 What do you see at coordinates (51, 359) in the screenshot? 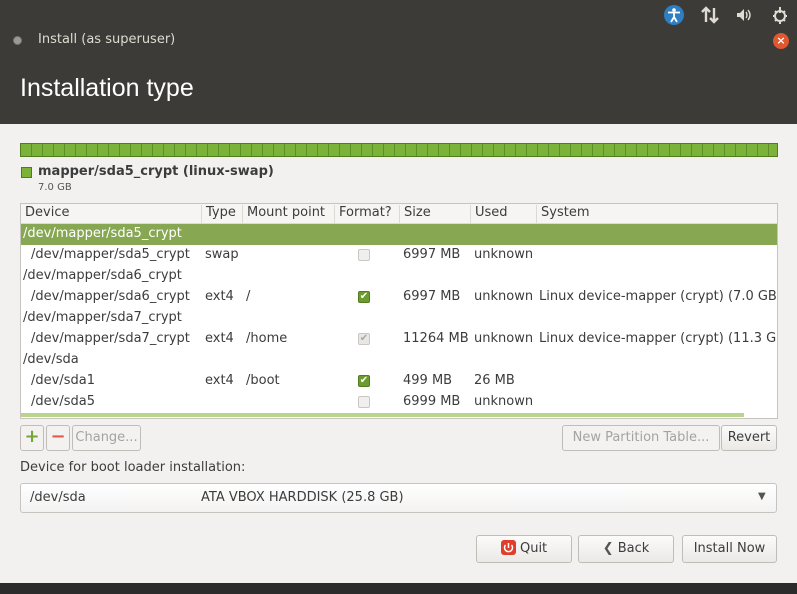
I see `cell-device: /dev/sda` at bounding box center [51, 359].